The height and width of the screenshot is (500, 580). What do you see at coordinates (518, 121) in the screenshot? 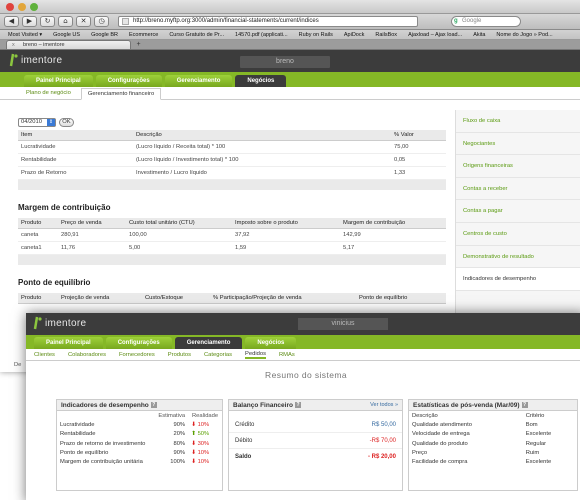
I see `sidebar-item-fluxo-de-caixa: Fluxo de caixa` at bounding box center [518, 121].